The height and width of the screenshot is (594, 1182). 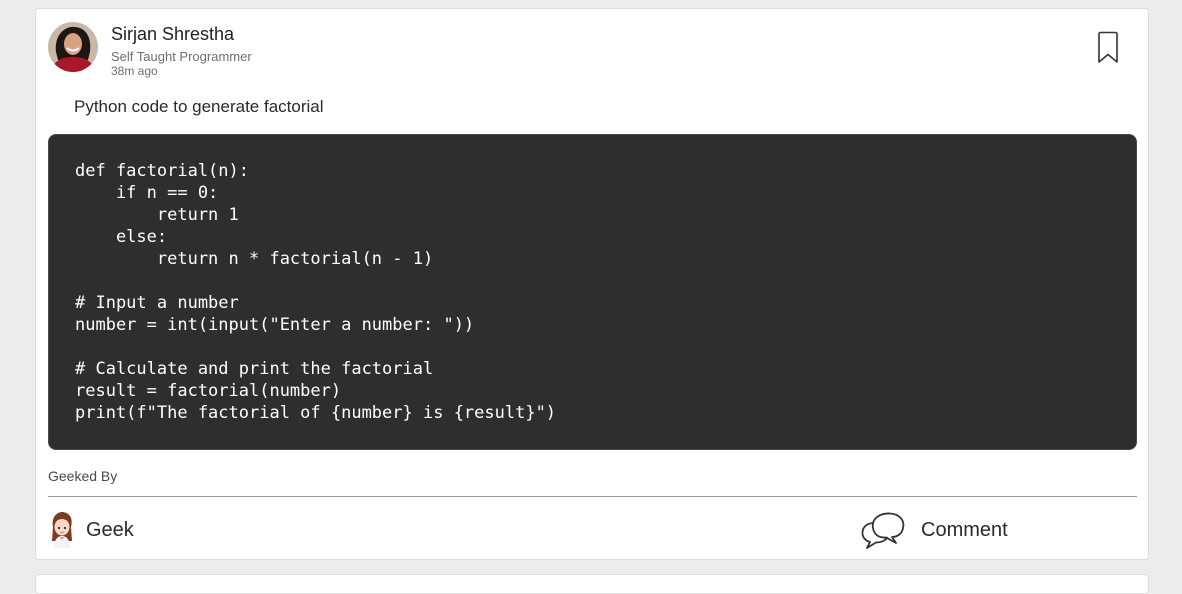 I want to click on geek-button: Geek, so click(x=103, y=530).